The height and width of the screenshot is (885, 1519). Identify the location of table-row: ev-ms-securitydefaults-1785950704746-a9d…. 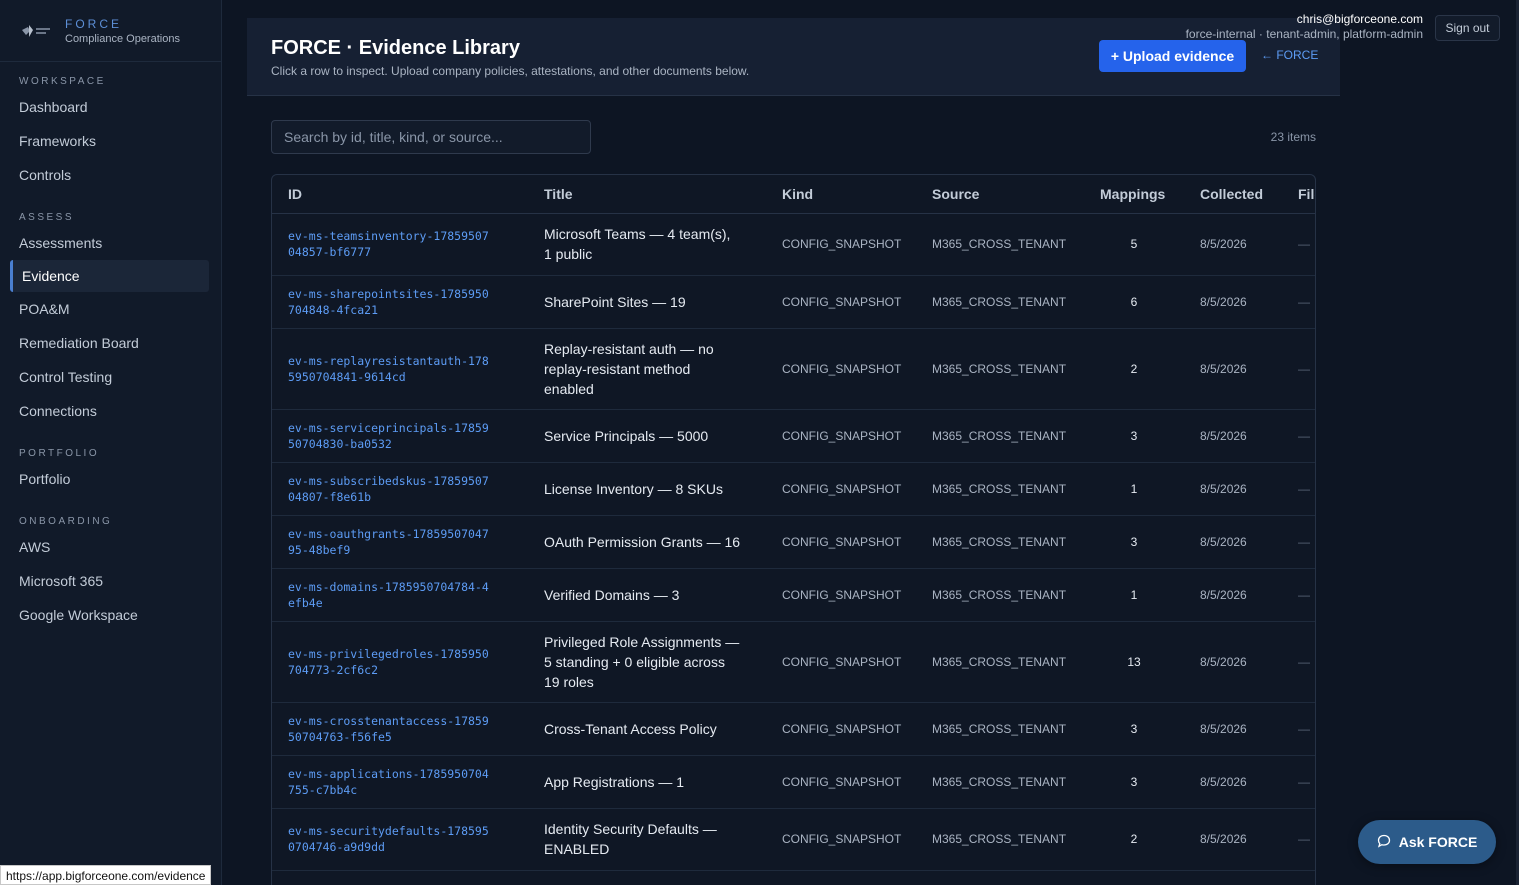
(793, 839).